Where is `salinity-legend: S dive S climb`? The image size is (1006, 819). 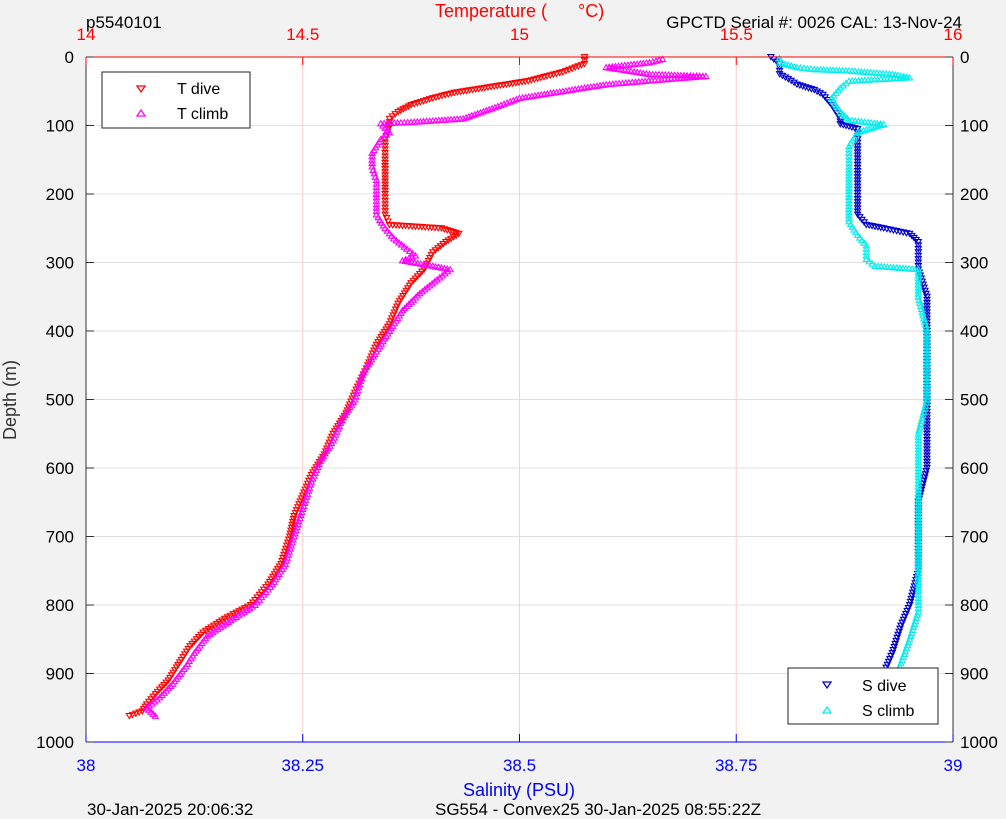
salinity-legend: S dive S climb is located at coordinates (863, 696).